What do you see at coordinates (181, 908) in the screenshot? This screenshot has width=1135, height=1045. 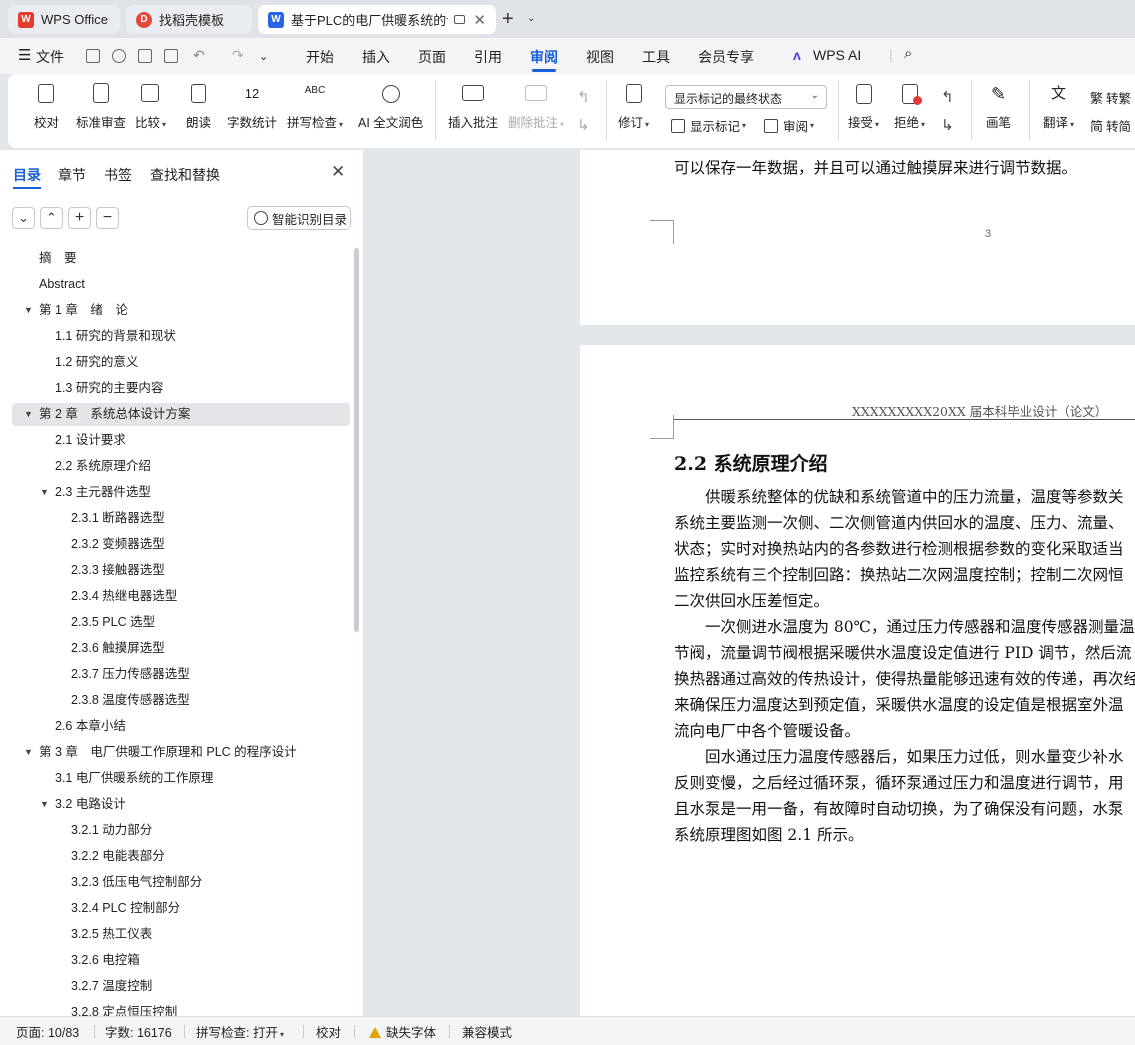 I see `toc-item: 3.2.4 PLC 控制部分` at bounding box center [181, 908].